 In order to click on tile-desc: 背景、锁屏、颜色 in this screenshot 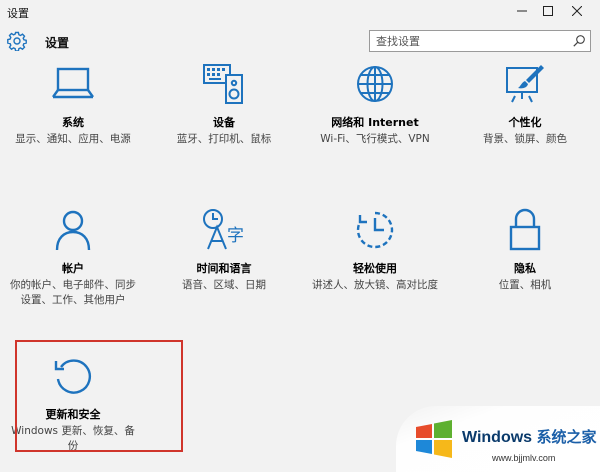, I will do `click(525, 139)`.